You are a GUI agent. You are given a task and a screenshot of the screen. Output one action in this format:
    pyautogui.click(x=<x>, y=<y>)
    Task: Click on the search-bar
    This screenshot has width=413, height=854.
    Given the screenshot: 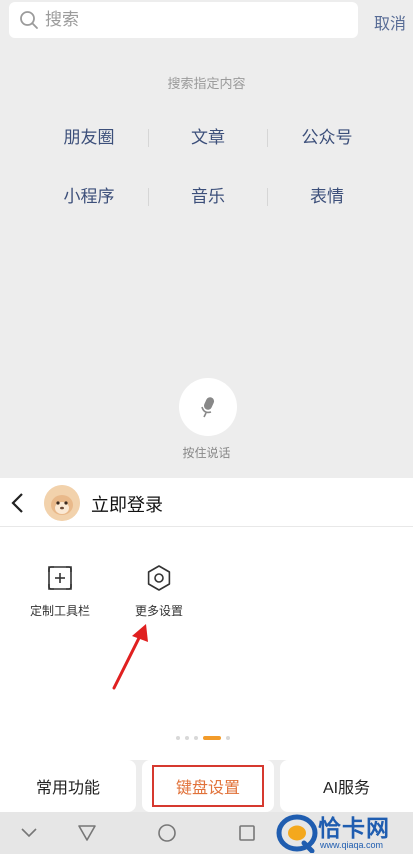 What is the action you would take?
    pyautogui.click(x=183, y=20)
    